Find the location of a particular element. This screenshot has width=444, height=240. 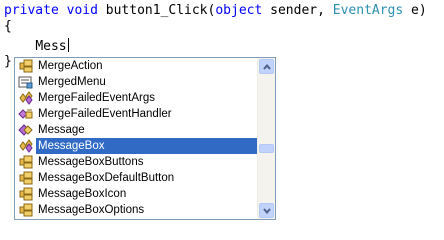

code-line-3: Mess is located at coordinates (36, 46).